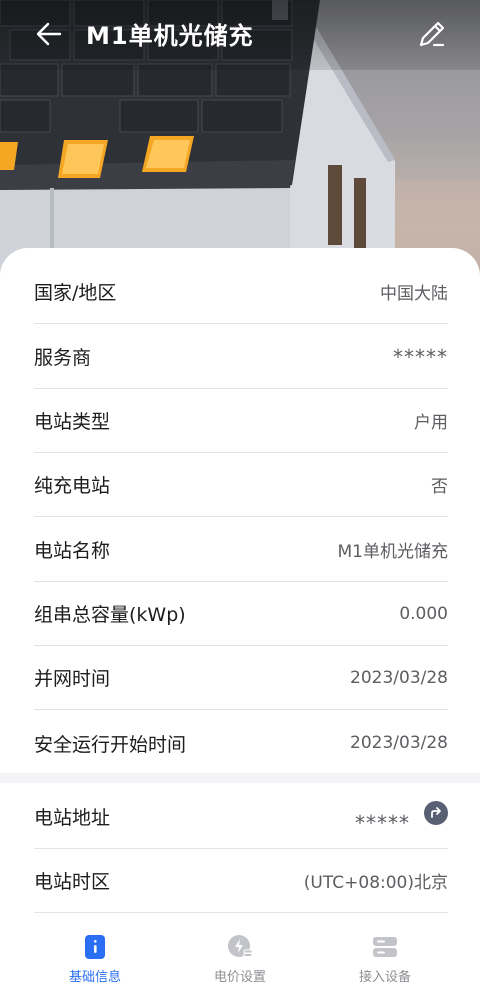 The image size is (480, 996). I want to click on back-button, so click(48, 34).